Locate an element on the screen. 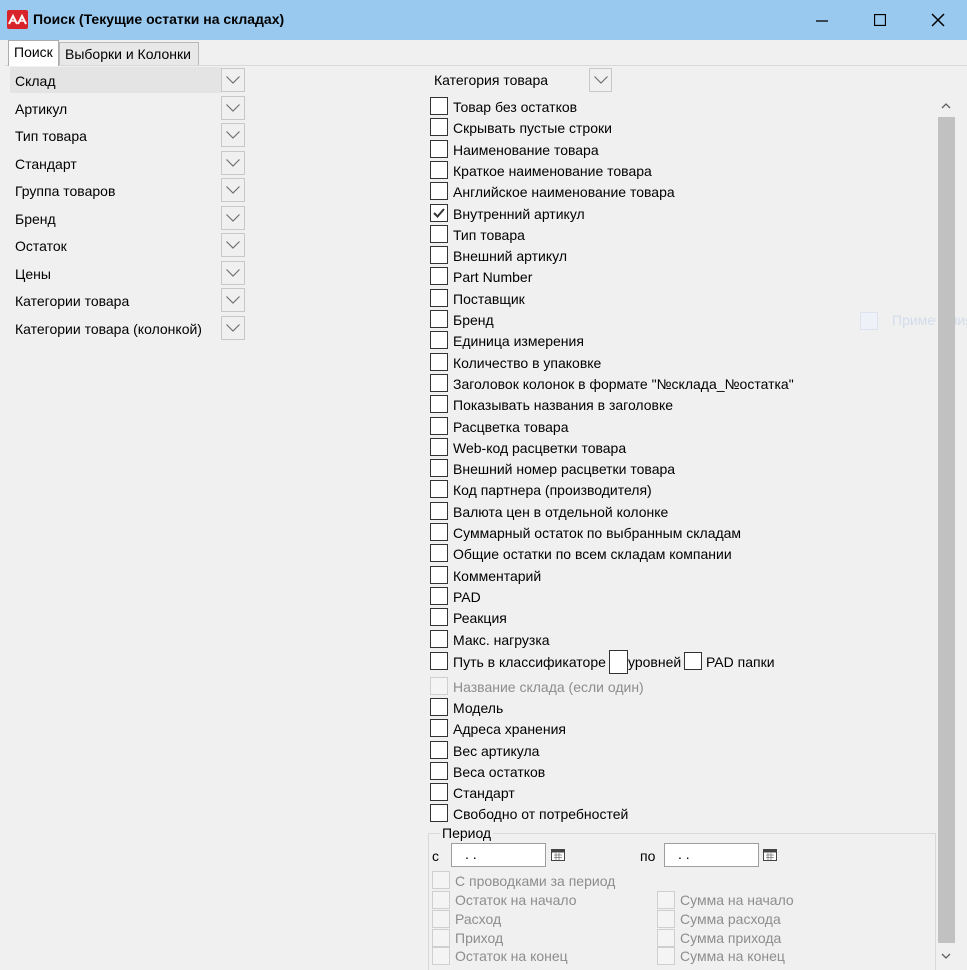 This screenshot has width=967, height=970. filter-label: Цены is located at coordinates (33, 274).